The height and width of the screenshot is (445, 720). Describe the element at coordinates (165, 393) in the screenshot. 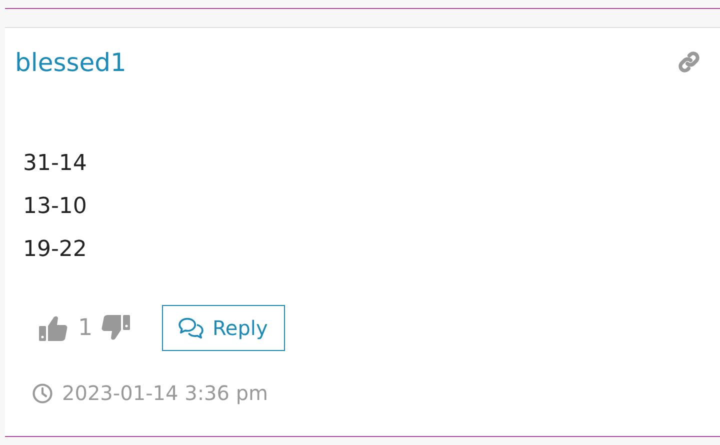

I see `post-timestamp: 2023-01-14 3:36 pm` at that location.